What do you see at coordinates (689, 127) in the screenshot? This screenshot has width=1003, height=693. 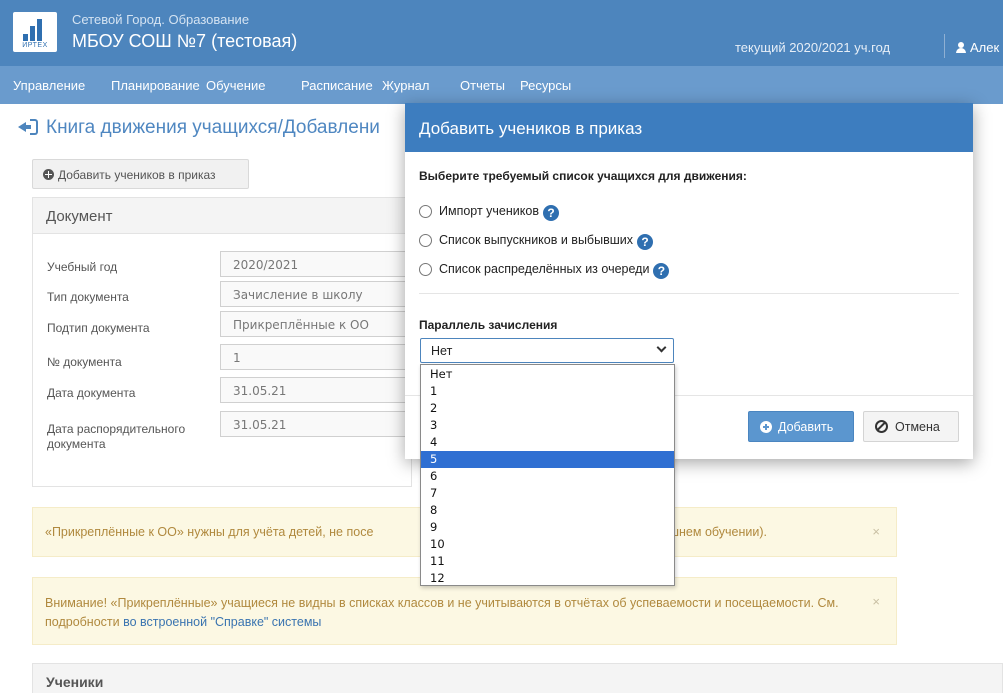 I see `modal-header: Добавить учеников в приказ` at bounding box center [689, 127].